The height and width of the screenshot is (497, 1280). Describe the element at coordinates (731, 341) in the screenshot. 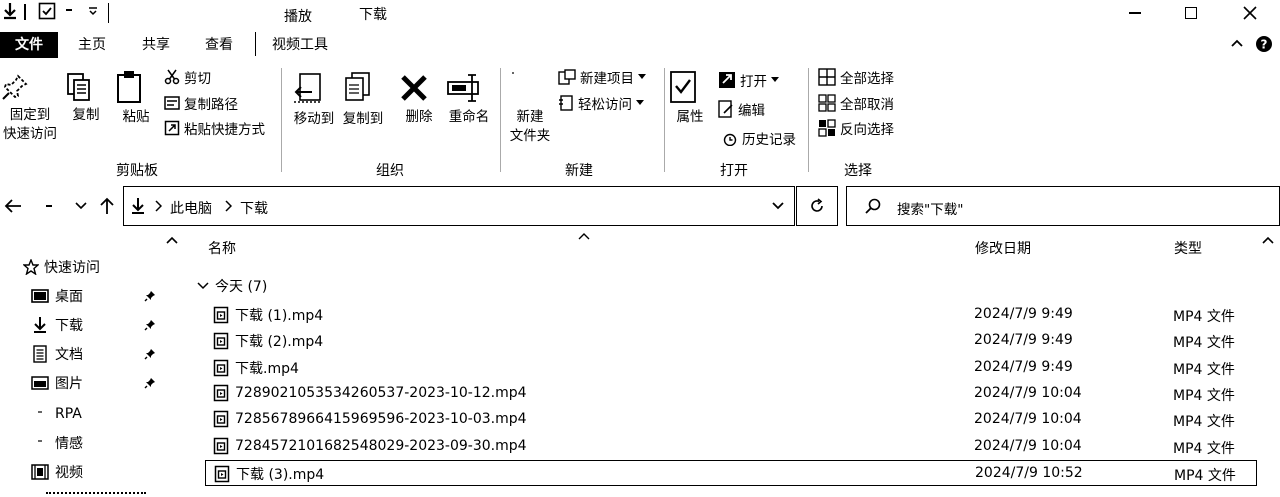

I see `file-row: 下载 (2).mp4 2024/7/9 9:49 MP4 文件` at that location.